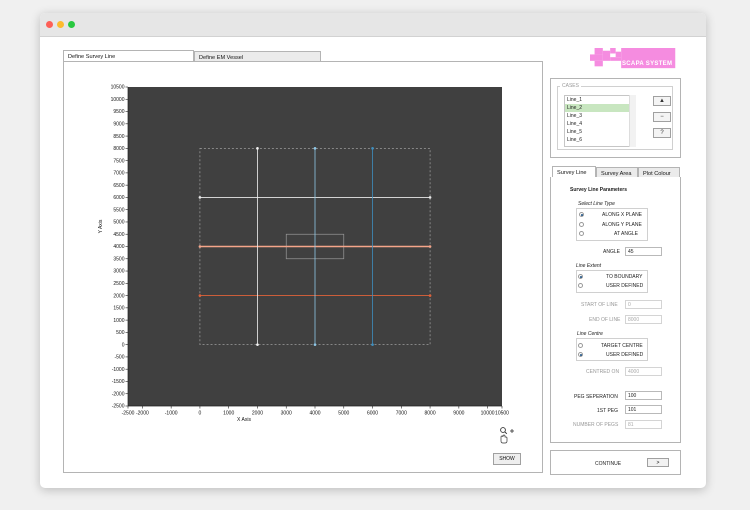 This screenshot has width=750, height=510. Describe the element at coordinates (118, 247) in the screenshot. I see `y-tick-label: 4000` at that location.